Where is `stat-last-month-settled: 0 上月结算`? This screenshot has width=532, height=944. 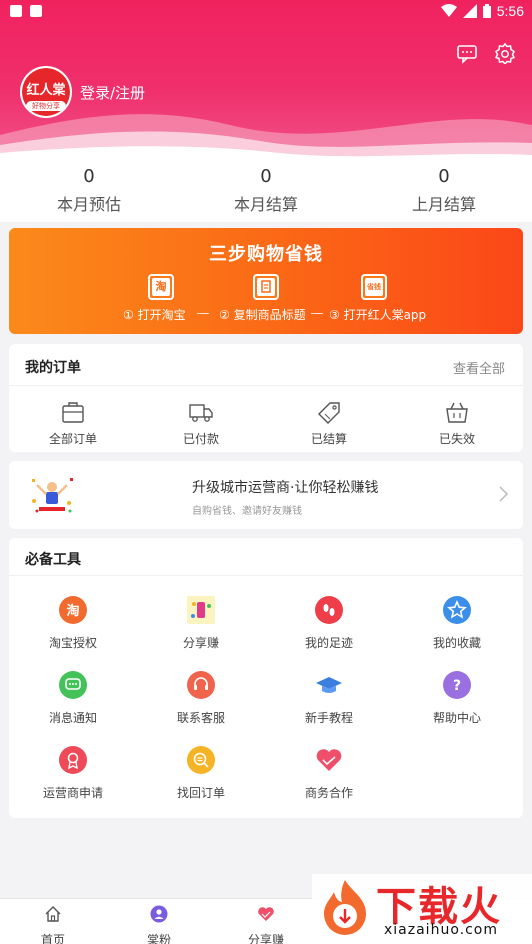 stat-last-month-settled: 0 上月结算 is located at coordinates (444, 190).